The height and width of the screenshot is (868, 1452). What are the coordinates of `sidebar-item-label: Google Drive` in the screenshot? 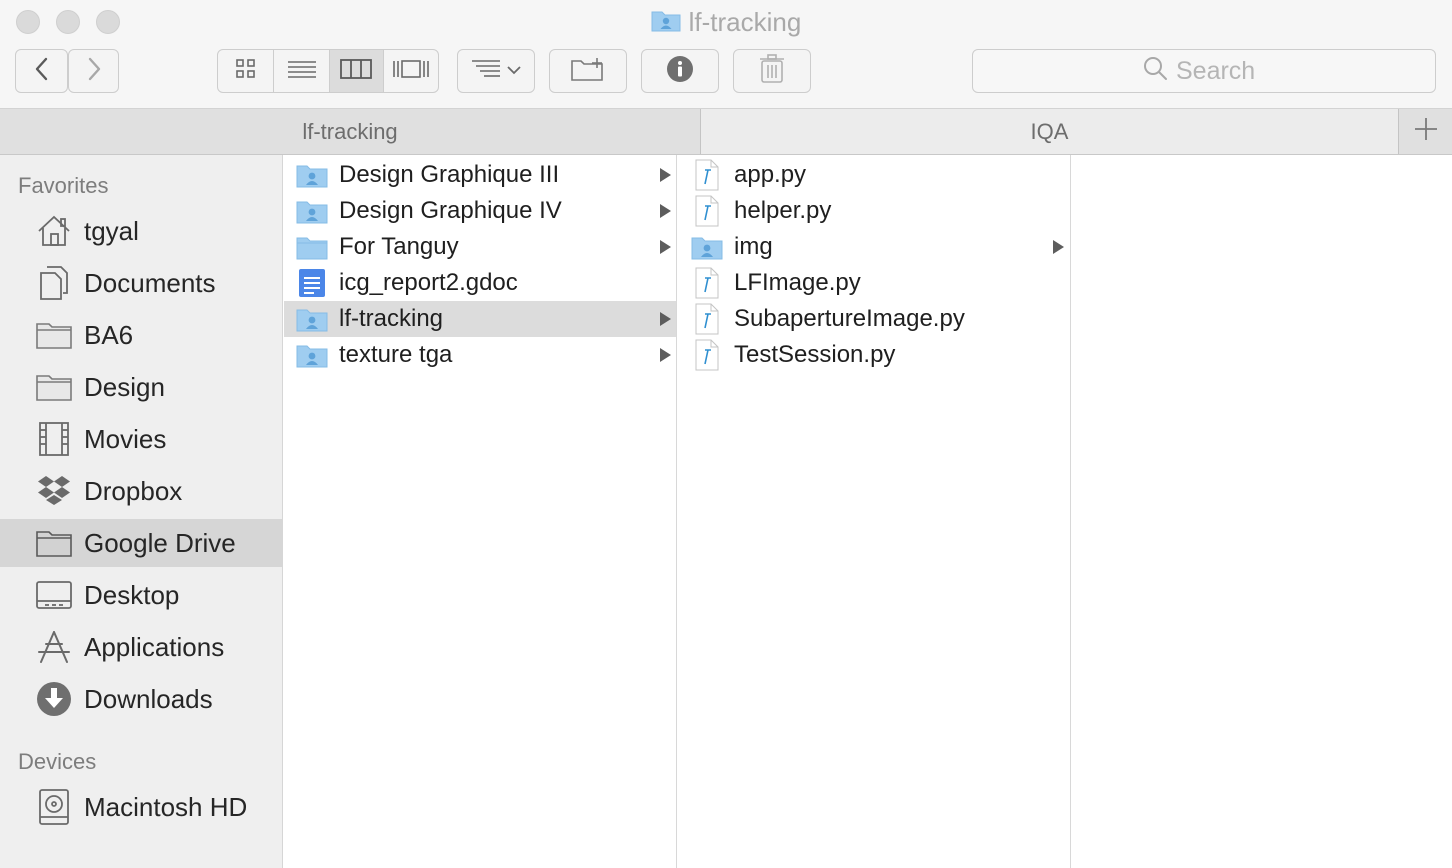 It's located at (160, 542).